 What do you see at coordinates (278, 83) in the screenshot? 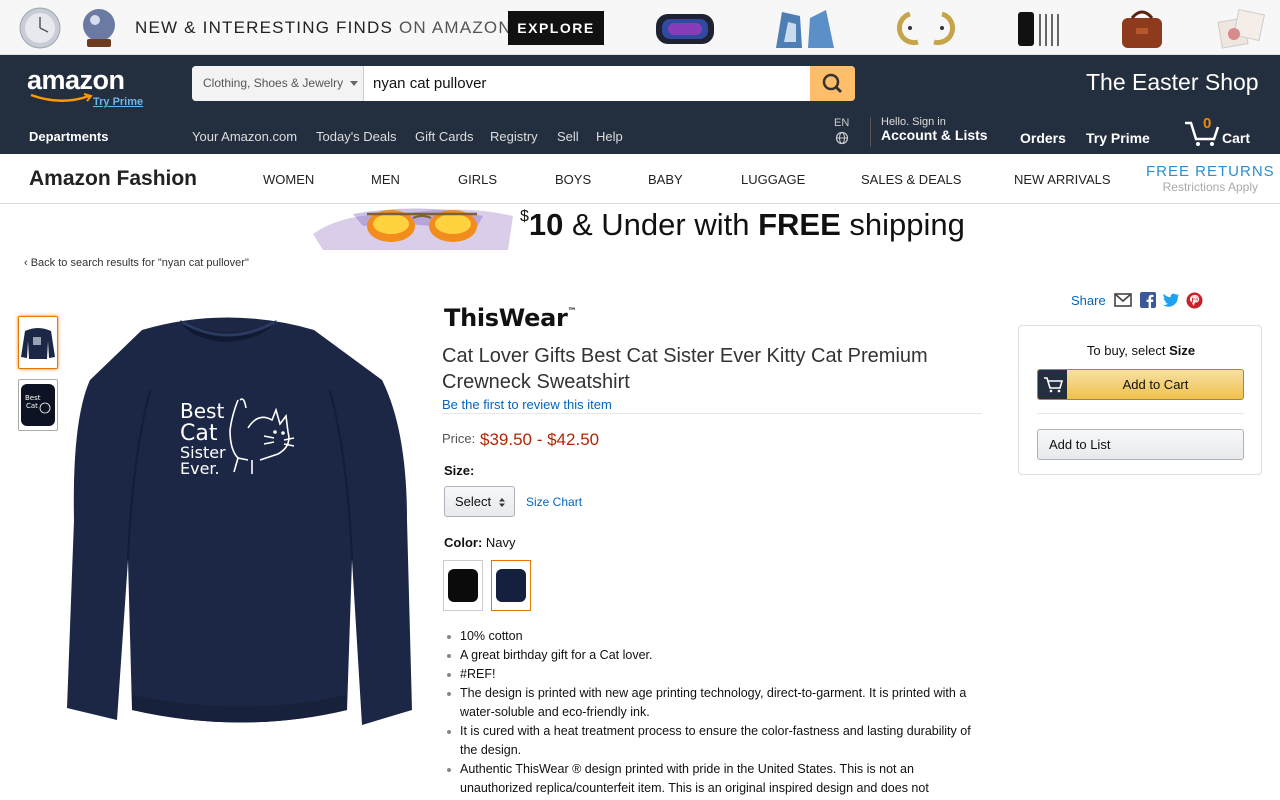
I see `search-category-dropdown: Clothing, Shoes & Jewelry` at bounding box center [278, 83].